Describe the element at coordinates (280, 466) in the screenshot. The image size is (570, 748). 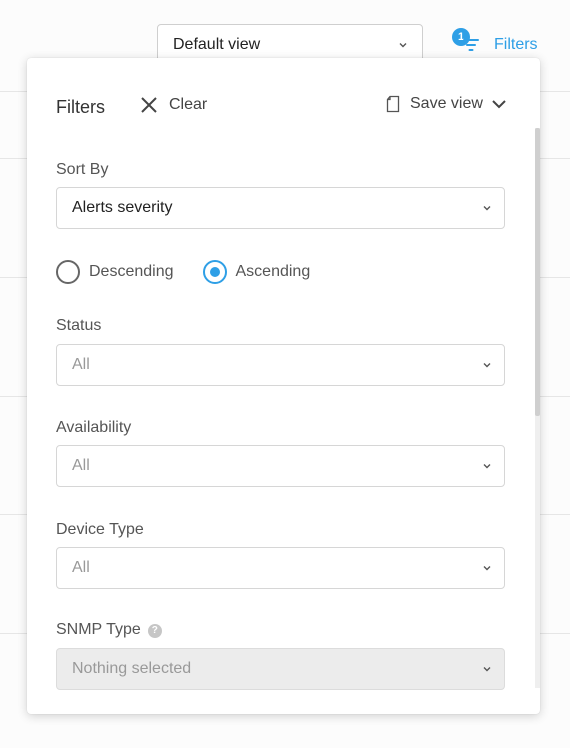
I see `availability-select: All` at that location.